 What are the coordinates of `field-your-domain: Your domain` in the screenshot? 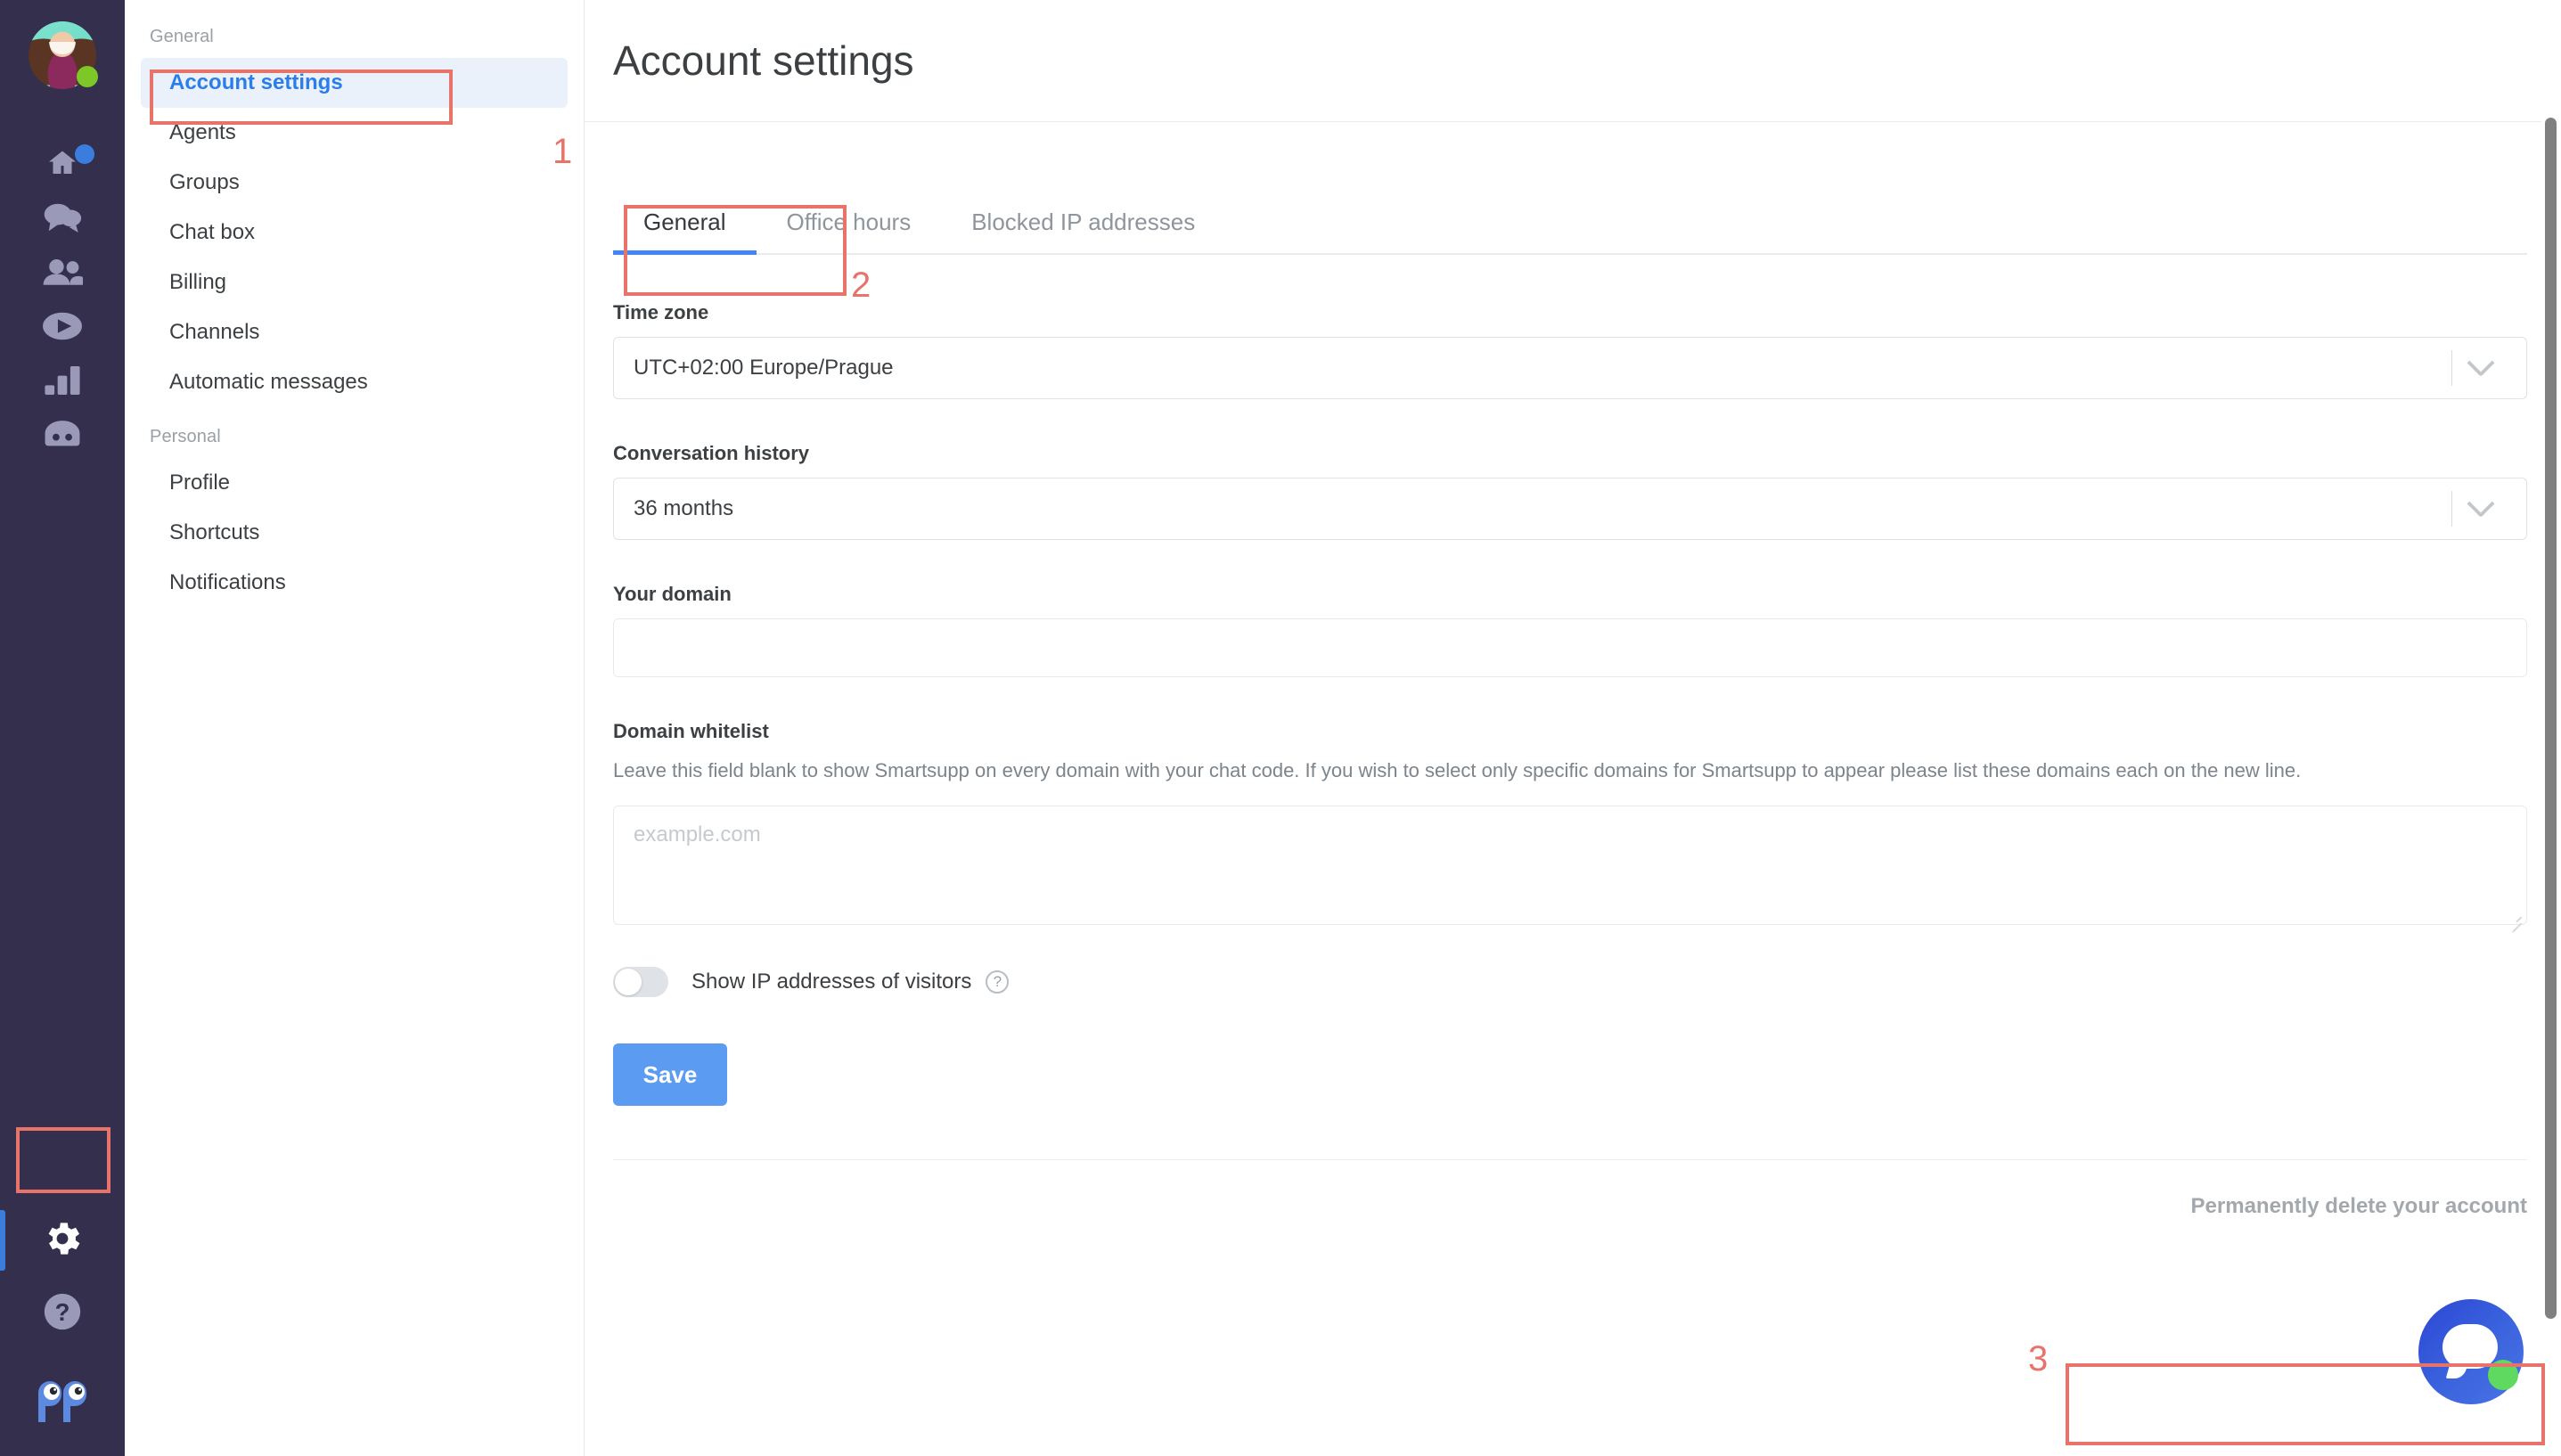 It's located at (1570, 630).